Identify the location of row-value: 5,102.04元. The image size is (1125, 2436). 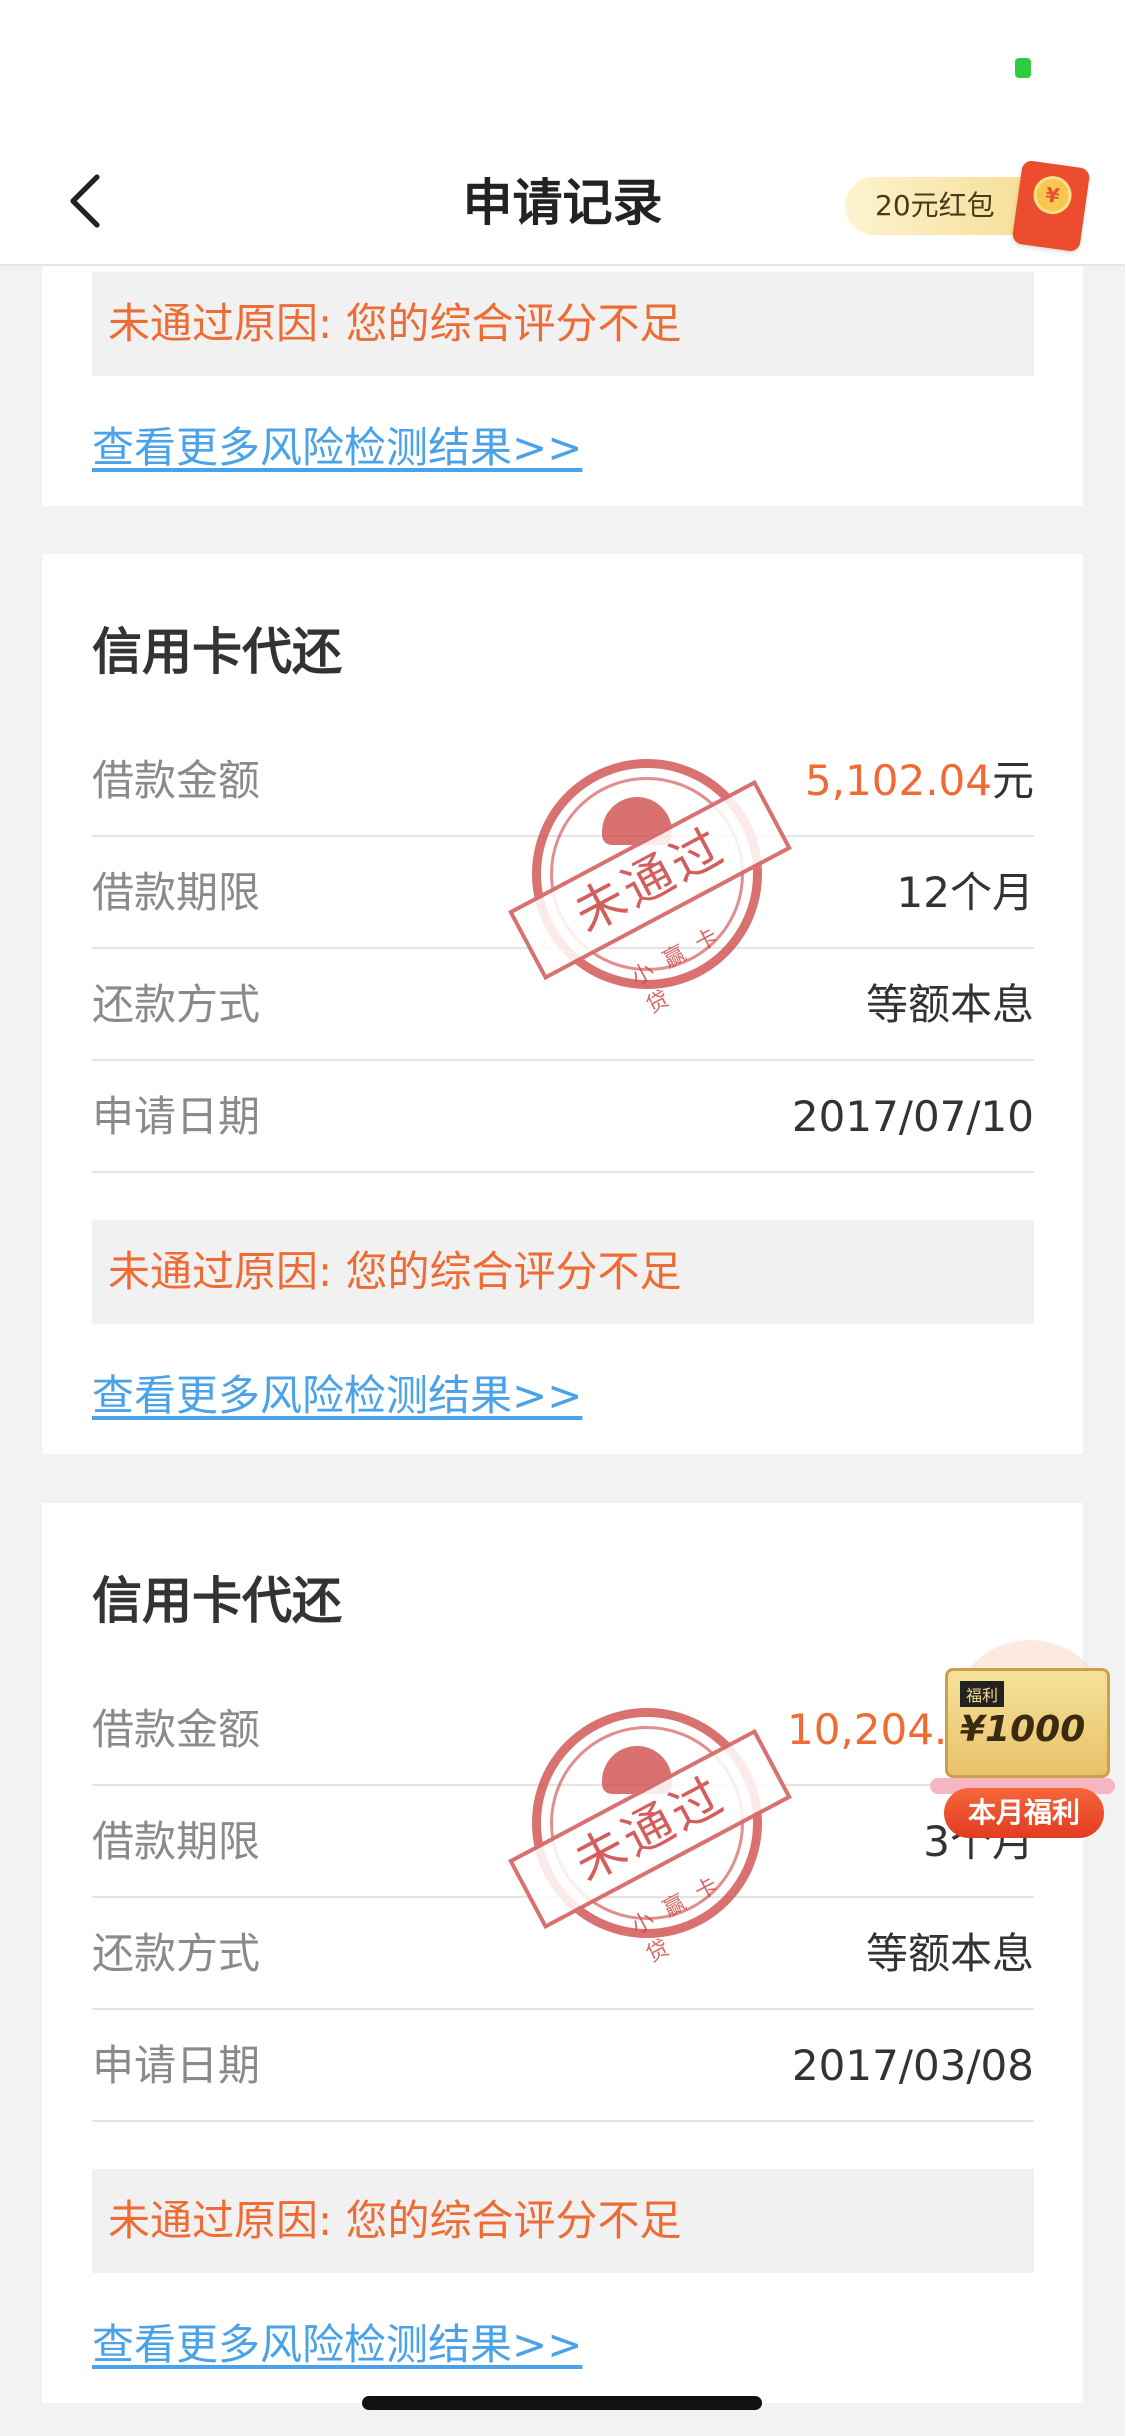
(919, 781).